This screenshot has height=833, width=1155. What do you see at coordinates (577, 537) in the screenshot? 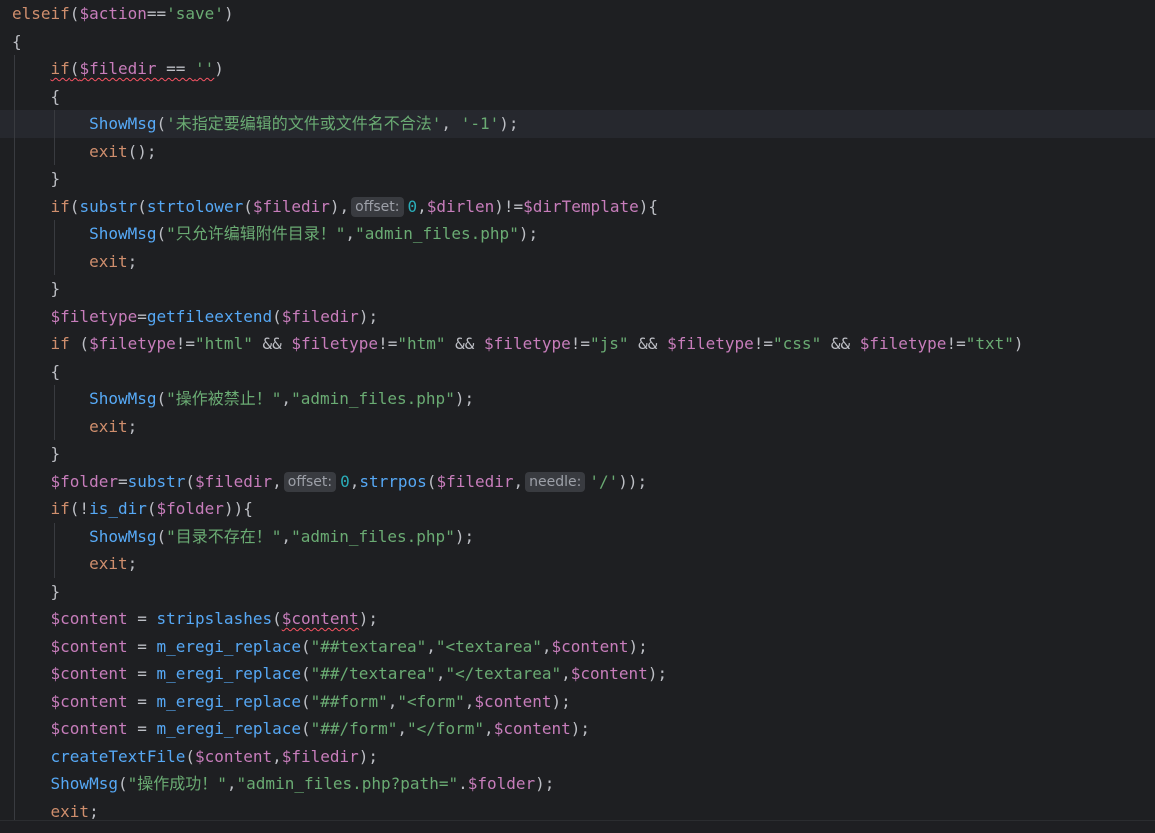
I see `code-line: ShowMsg("目录不存在！","admin_files.php");` at bounding box center [577, 537].